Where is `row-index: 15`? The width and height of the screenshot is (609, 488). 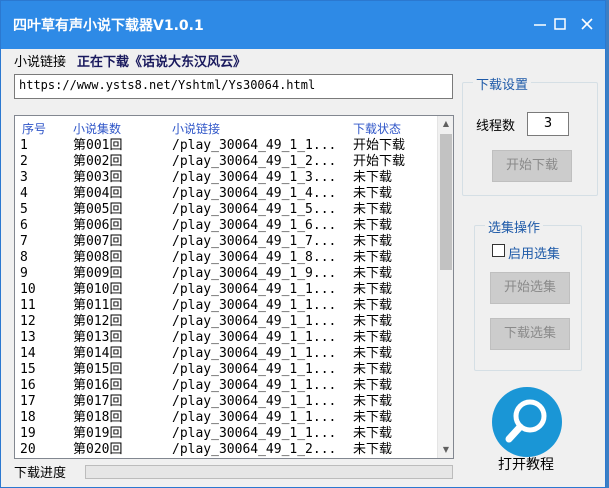 row-index: 15 is located at coordinates (28, 369).